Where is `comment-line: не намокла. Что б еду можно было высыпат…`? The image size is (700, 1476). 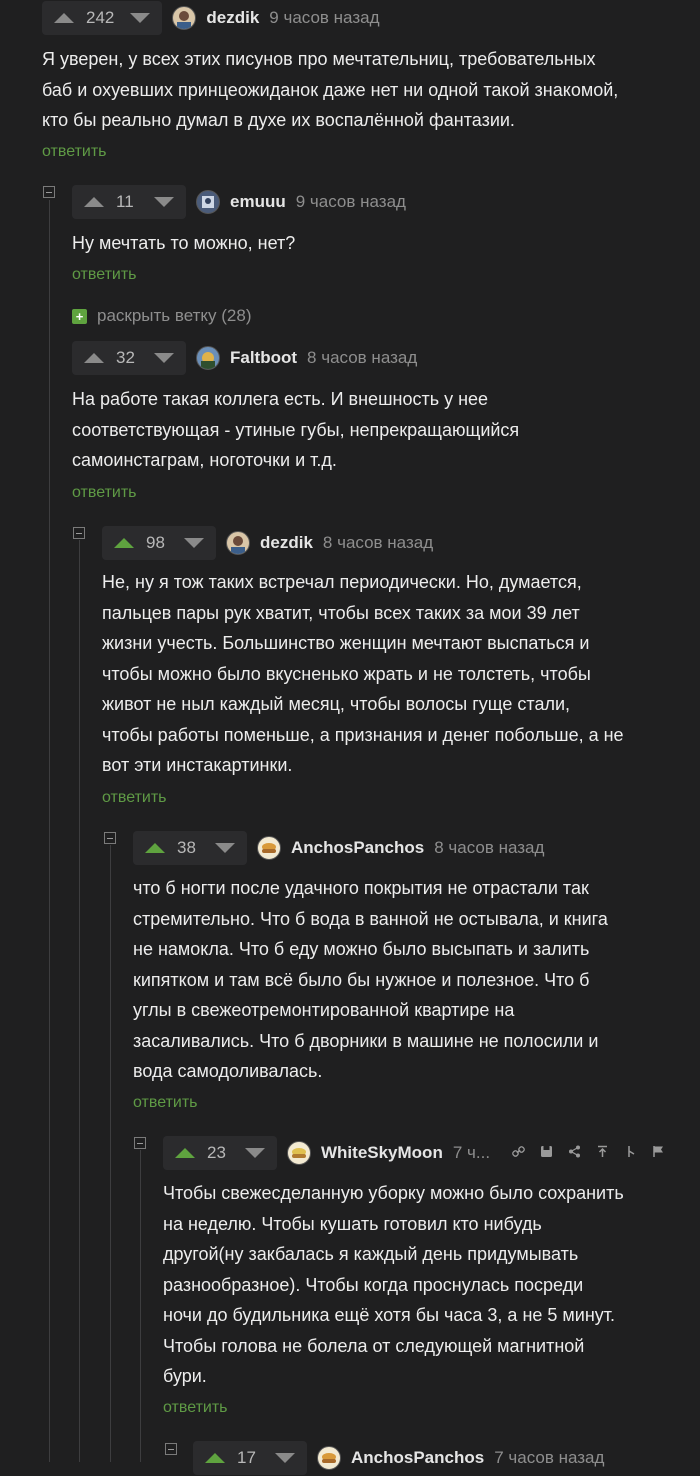
comment-line: не намокла. Что б еду можно было высыпат… is located at coordinates (361, 949).